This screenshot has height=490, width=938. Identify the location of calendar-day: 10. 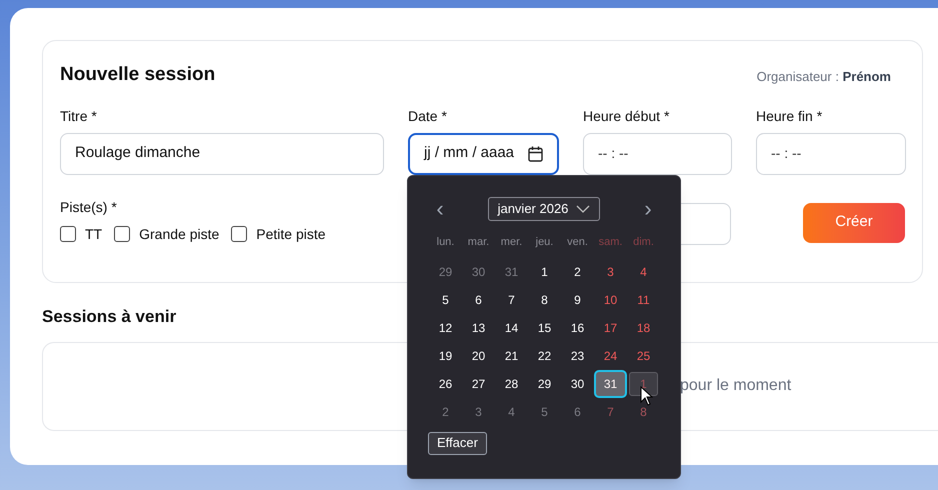
(610, 300).